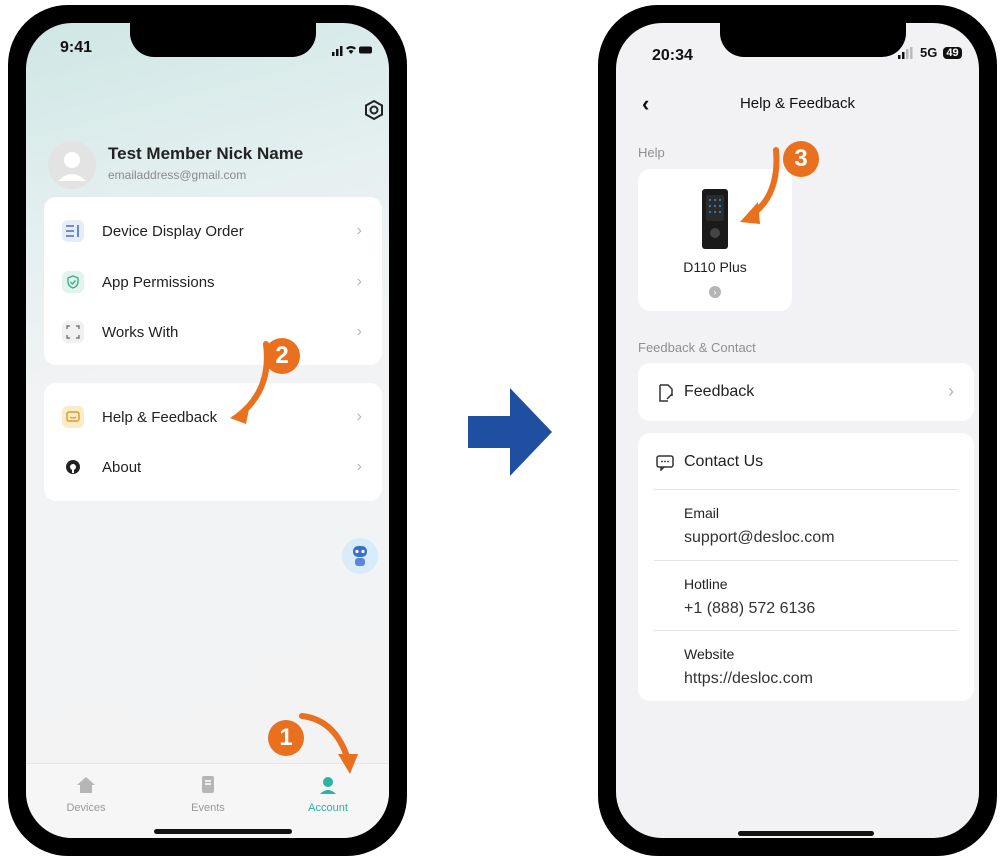 This screenshot has width=1006, height=859. I want to click on status-time: 20:34, so click(672, 55).